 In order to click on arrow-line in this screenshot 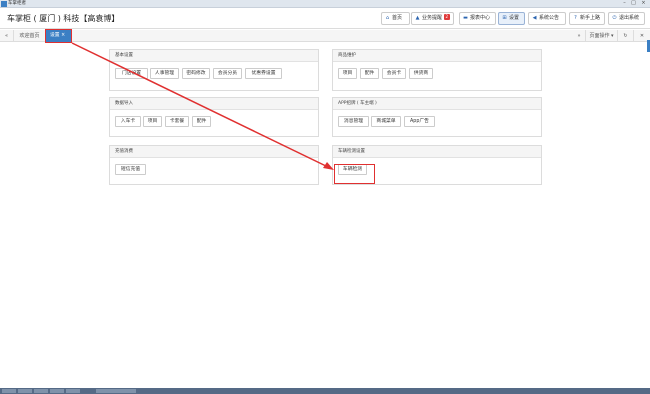, I will do `click(200, 105)`.